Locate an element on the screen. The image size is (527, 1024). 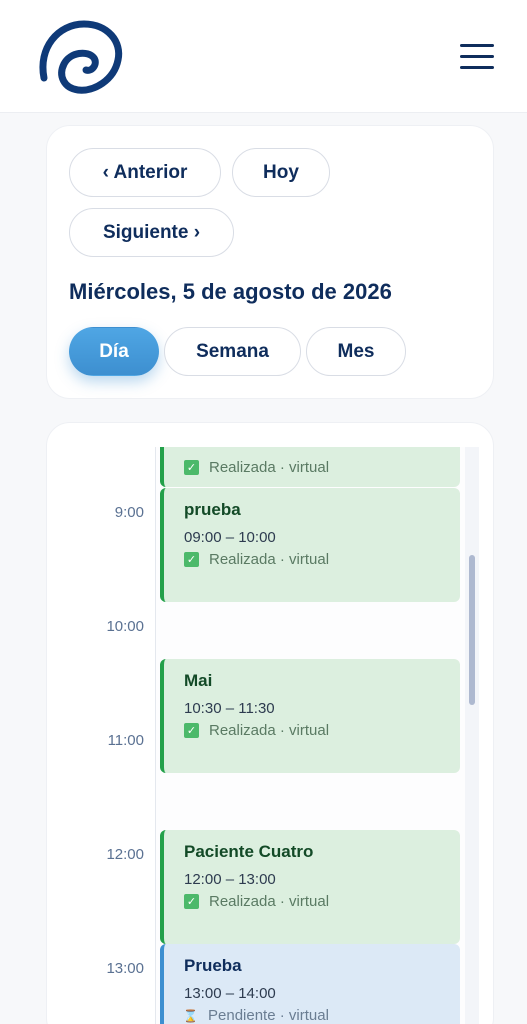
previous-button: ‹ Anterior is located at coordinates (145, 172).